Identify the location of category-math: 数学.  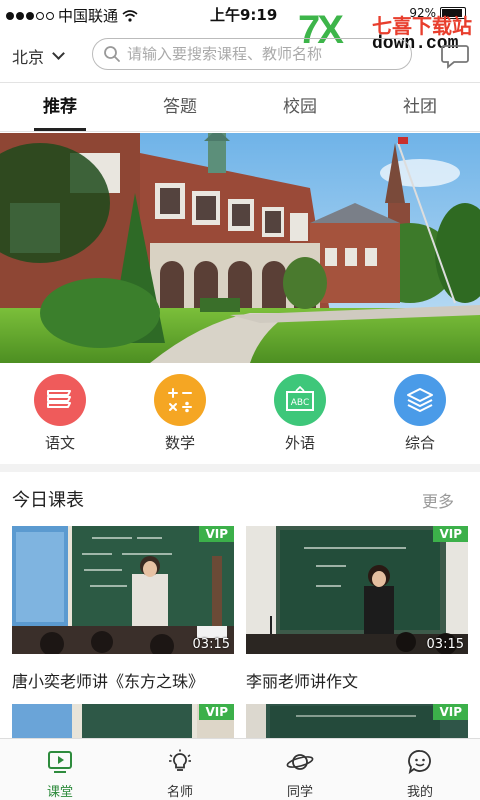
(180, 415).